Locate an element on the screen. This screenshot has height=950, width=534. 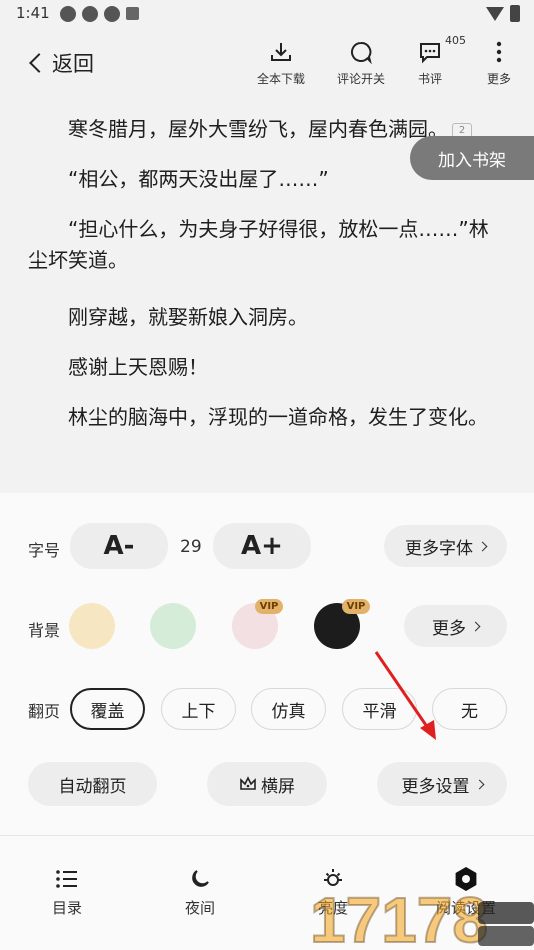
more-button: 更多 is located at coordinates (499, 62).